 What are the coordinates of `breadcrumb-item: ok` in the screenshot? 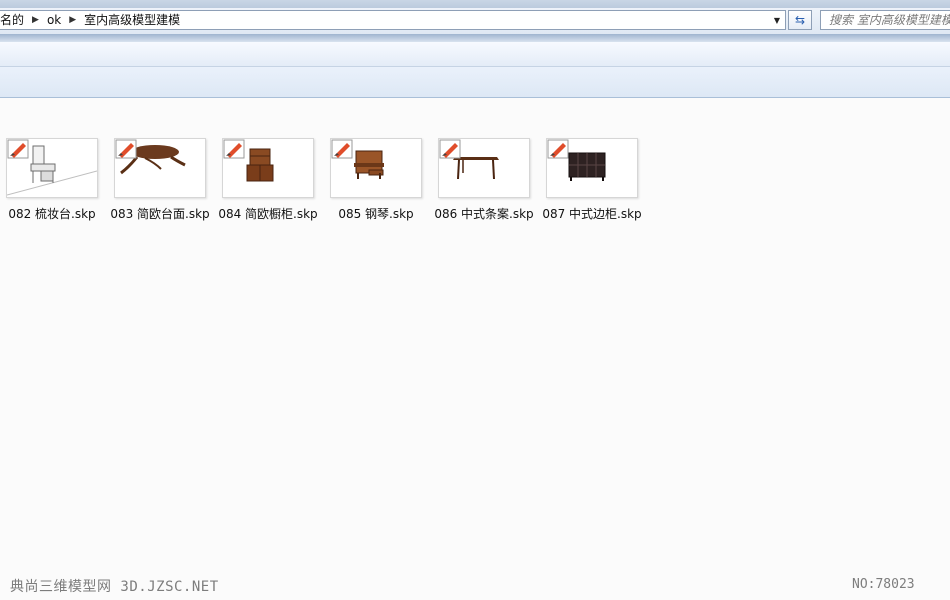 It's located at (54, 20).